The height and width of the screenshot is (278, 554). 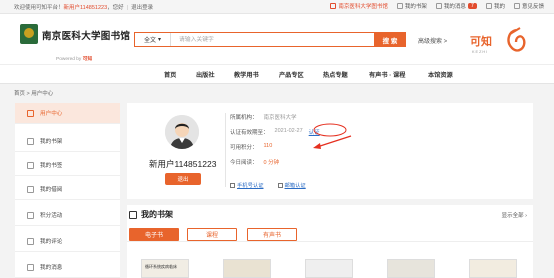 What do you see at coordinates (170, 74) in the screenshot?
I see `nav-home: 首页` at bounding box center [170, 74].